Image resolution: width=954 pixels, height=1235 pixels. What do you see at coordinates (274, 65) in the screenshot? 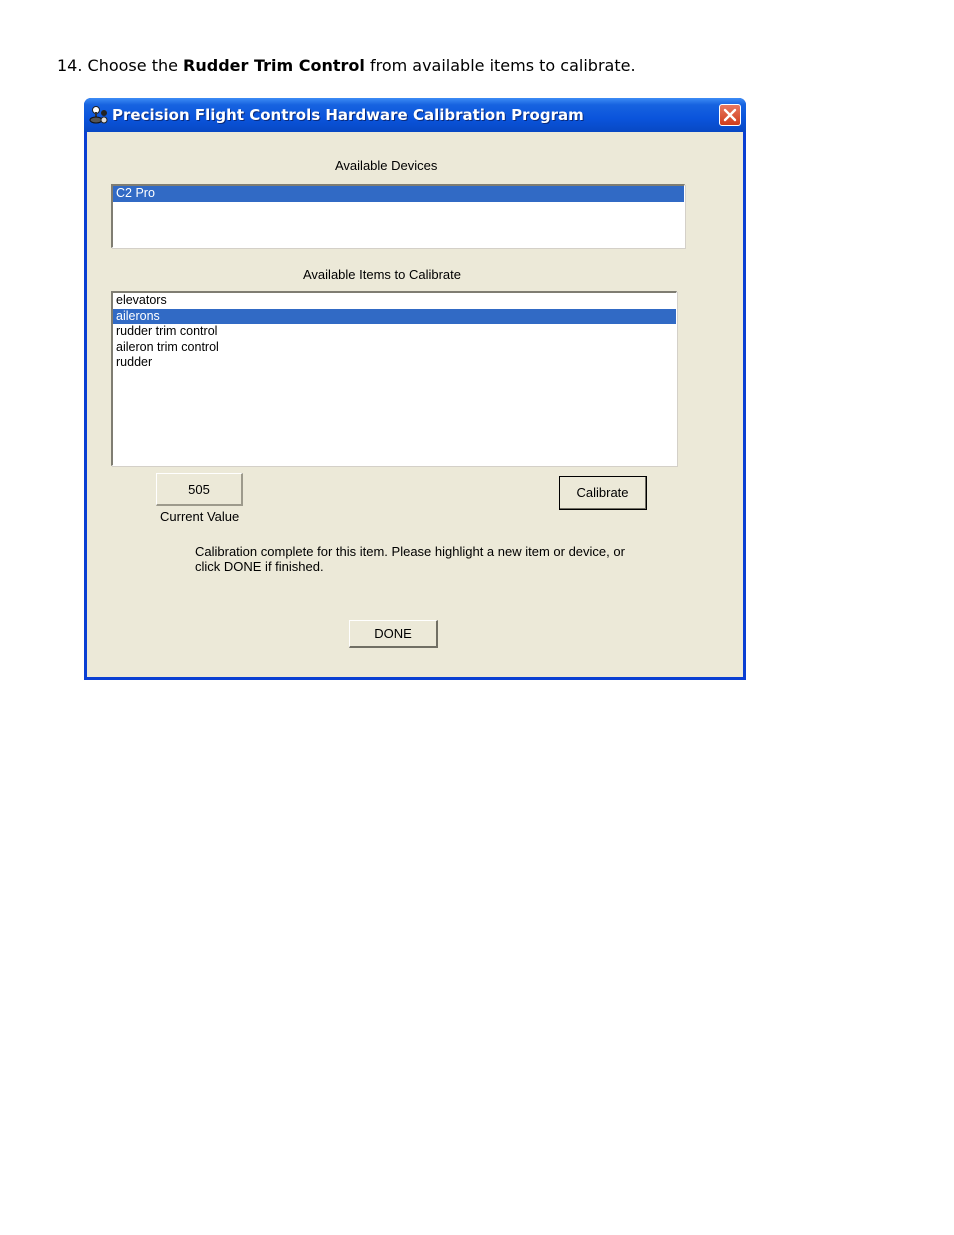
I see `instruction-bold: Rudder Trim Control` at bounding box center [274, 65].